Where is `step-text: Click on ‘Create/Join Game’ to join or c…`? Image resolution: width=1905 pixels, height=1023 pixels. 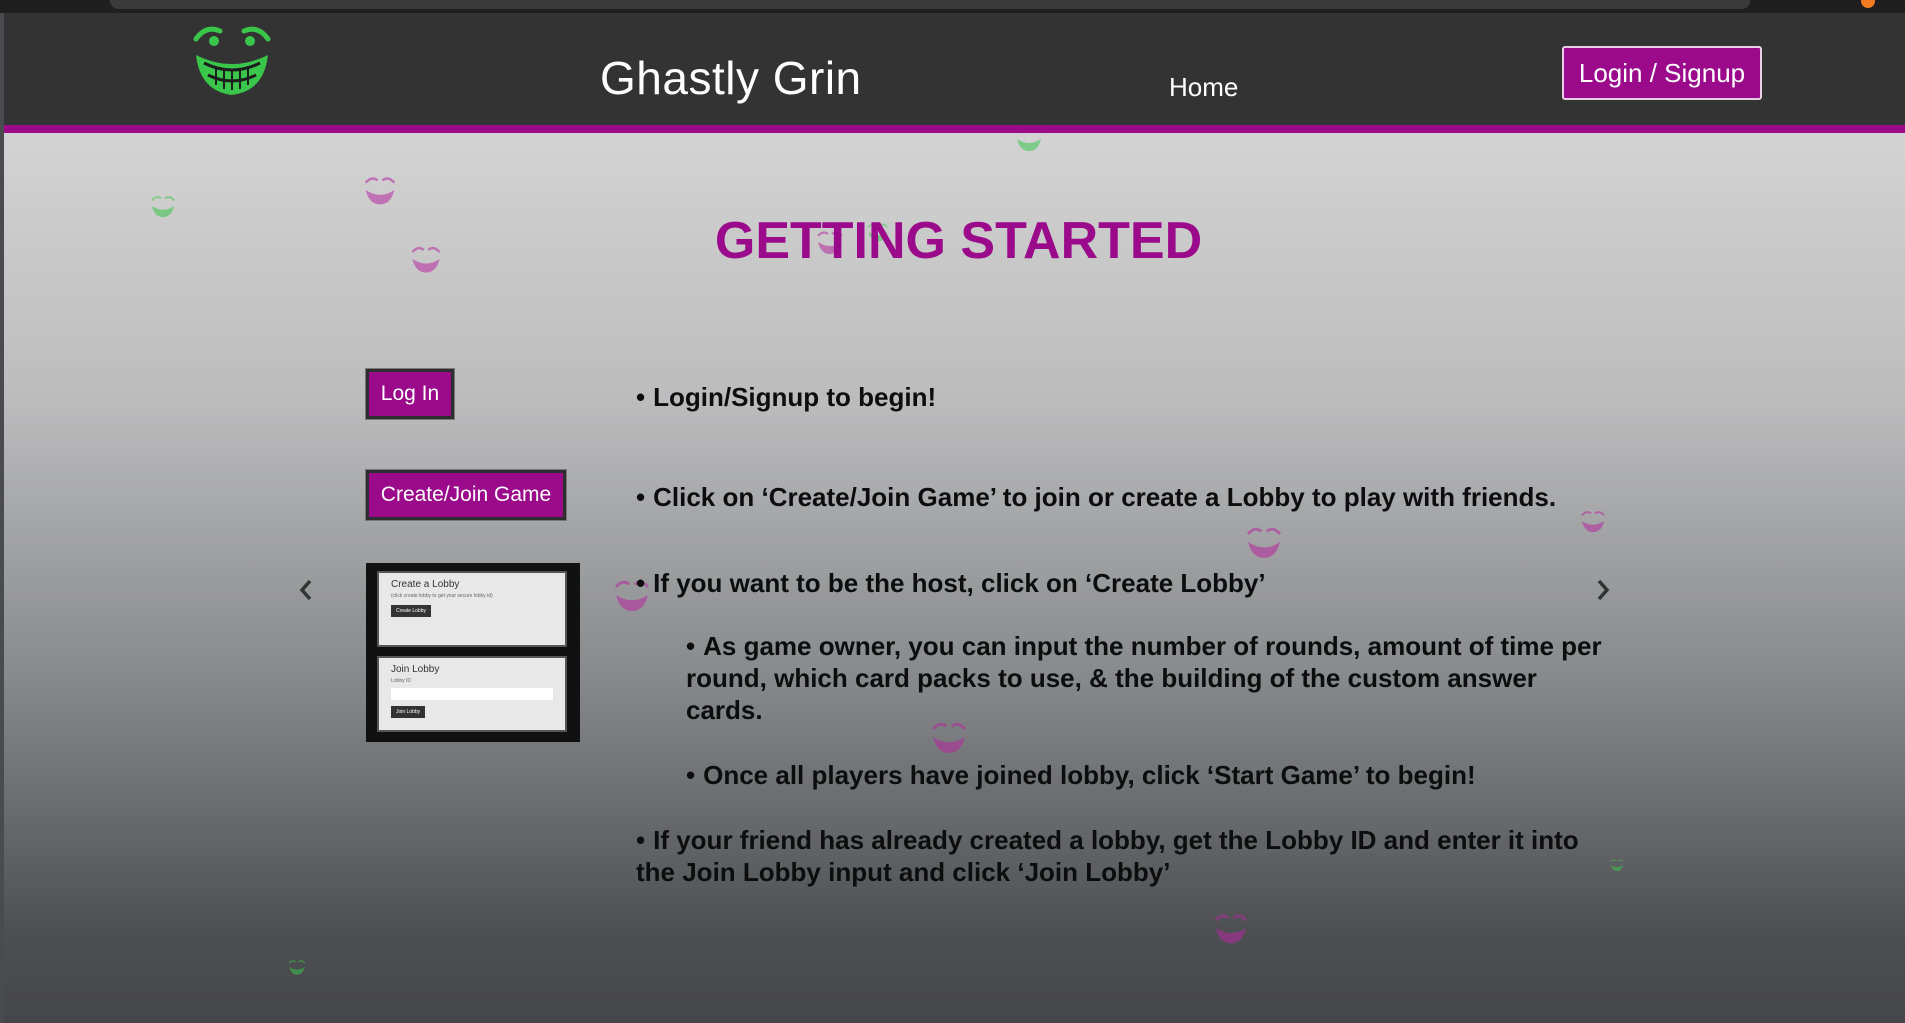 step-text: Click on ‘Create/Join Game’ to join or c… is located at coordinates (1105, 497).